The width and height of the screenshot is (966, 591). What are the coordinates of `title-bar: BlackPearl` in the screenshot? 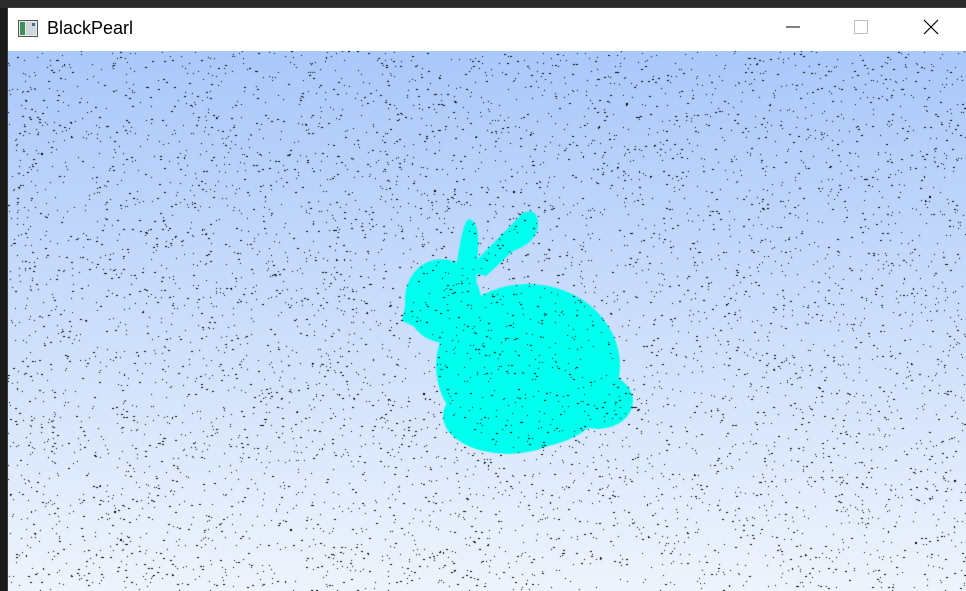 It's located at (487, 29).